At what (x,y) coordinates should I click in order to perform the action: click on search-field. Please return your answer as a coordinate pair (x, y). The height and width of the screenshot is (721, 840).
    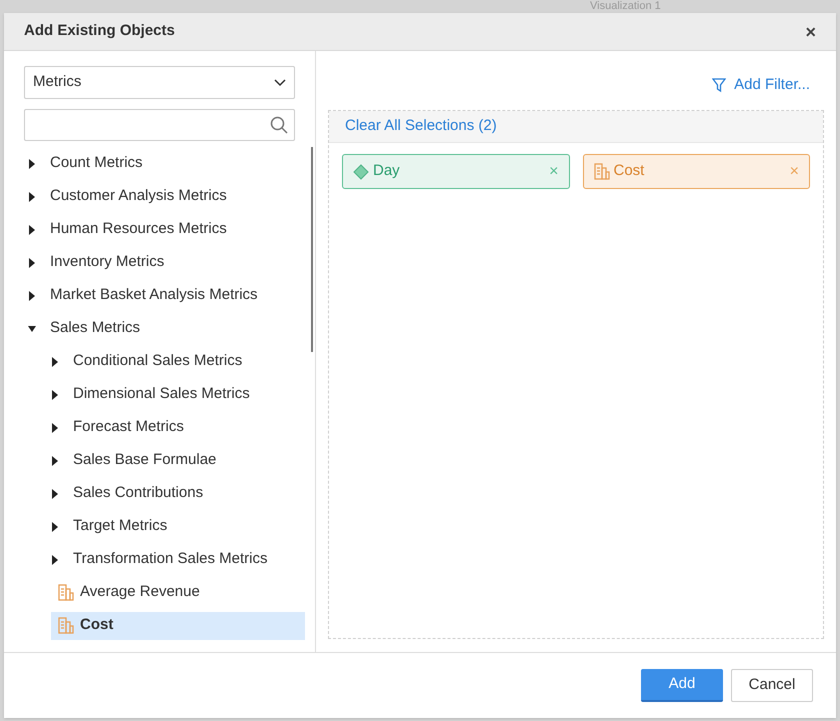
    Looking at the image, I should click on (159, 125).